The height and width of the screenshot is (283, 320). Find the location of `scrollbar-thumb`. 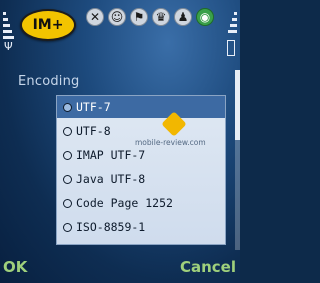

scrollbar-thumb is located at coordinates (237, 105).